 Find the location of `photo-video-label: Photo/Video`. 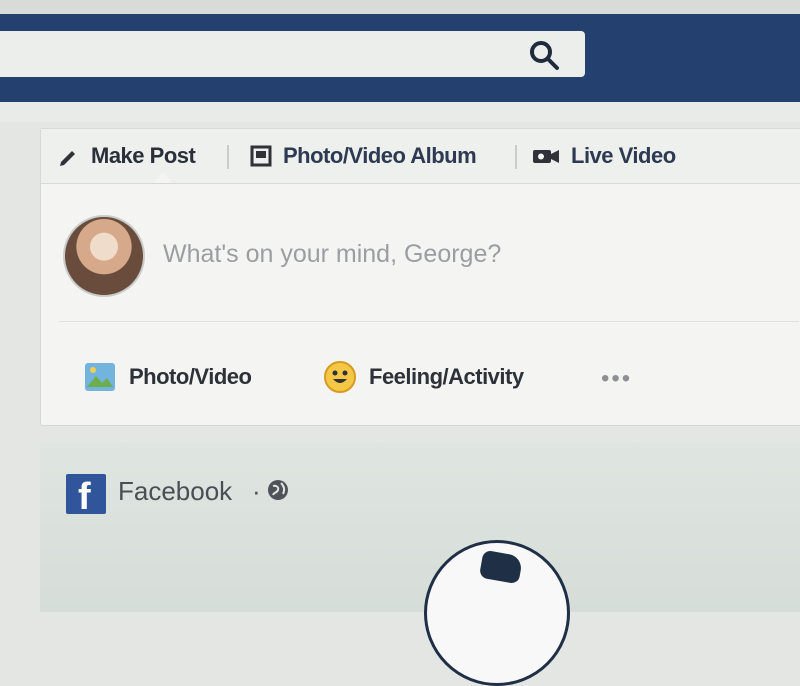

photo-video-label: Photo/Video is located at coordinates (190, 376).